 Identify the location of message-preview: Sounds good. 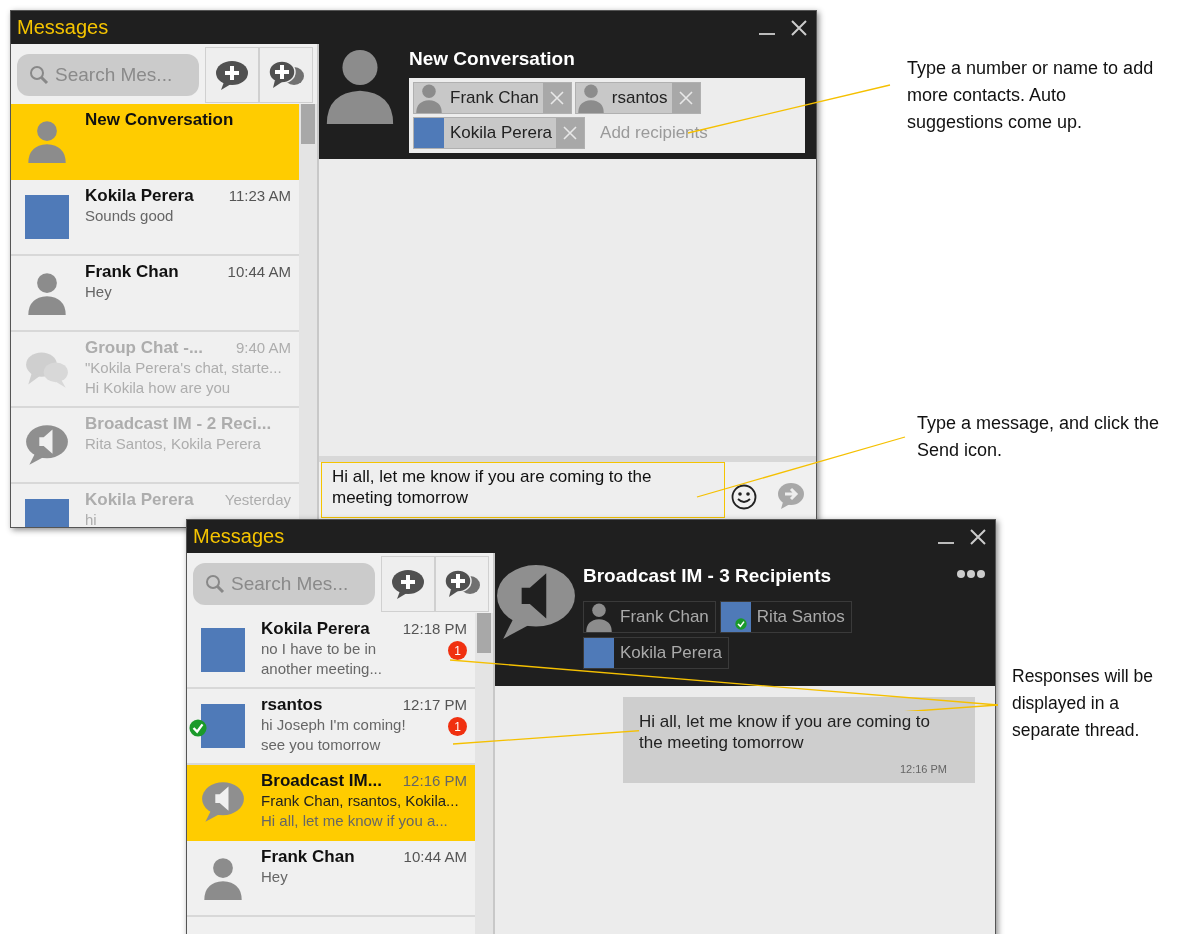
(129, 216).